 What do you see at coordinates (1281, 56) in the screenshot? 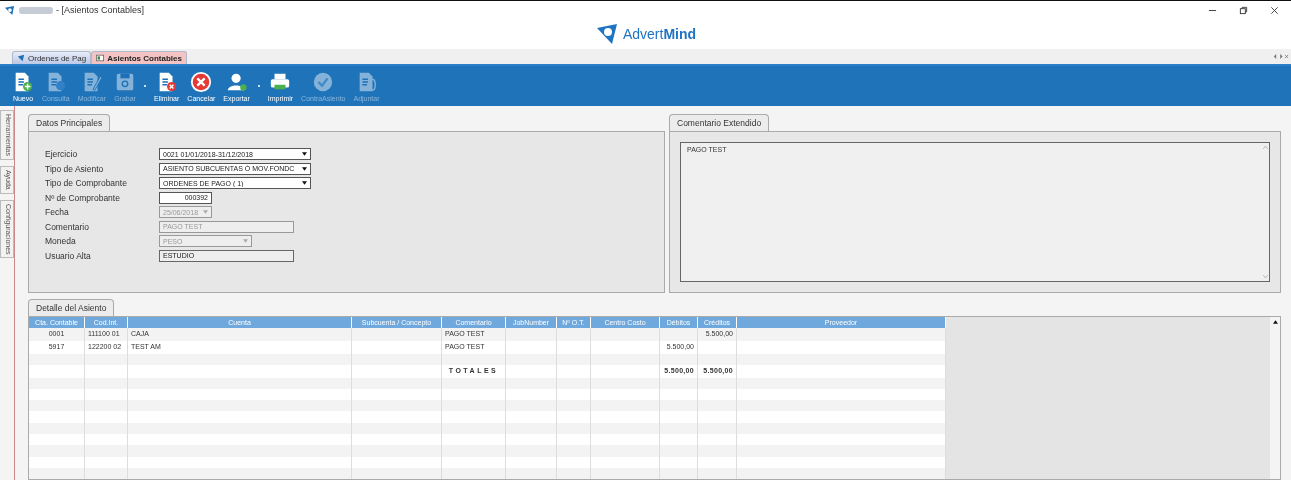
I see `tab-scroll-icon` at bounding box center [1281, 56].